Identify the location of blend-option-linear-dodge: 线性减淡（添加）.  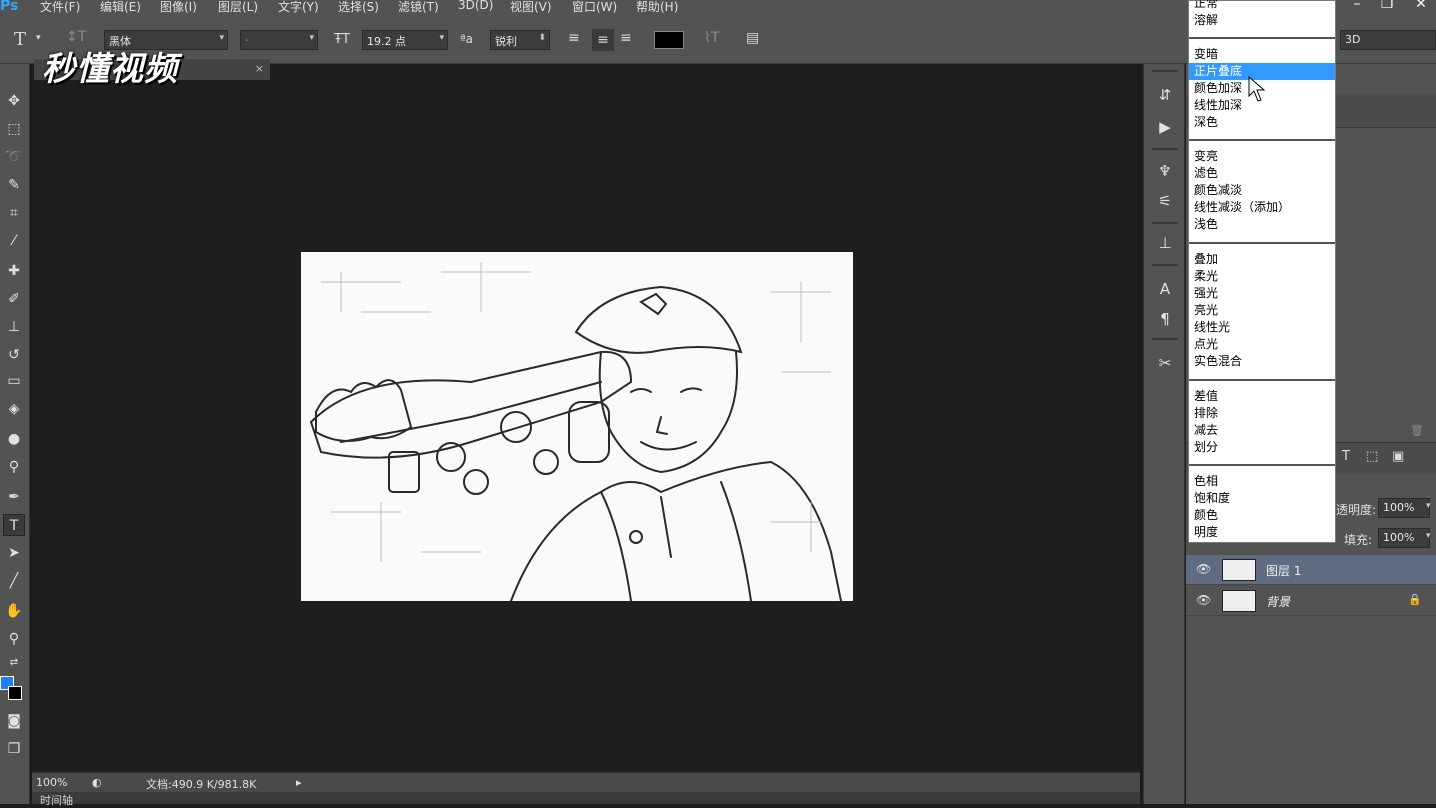
(1262, 207).